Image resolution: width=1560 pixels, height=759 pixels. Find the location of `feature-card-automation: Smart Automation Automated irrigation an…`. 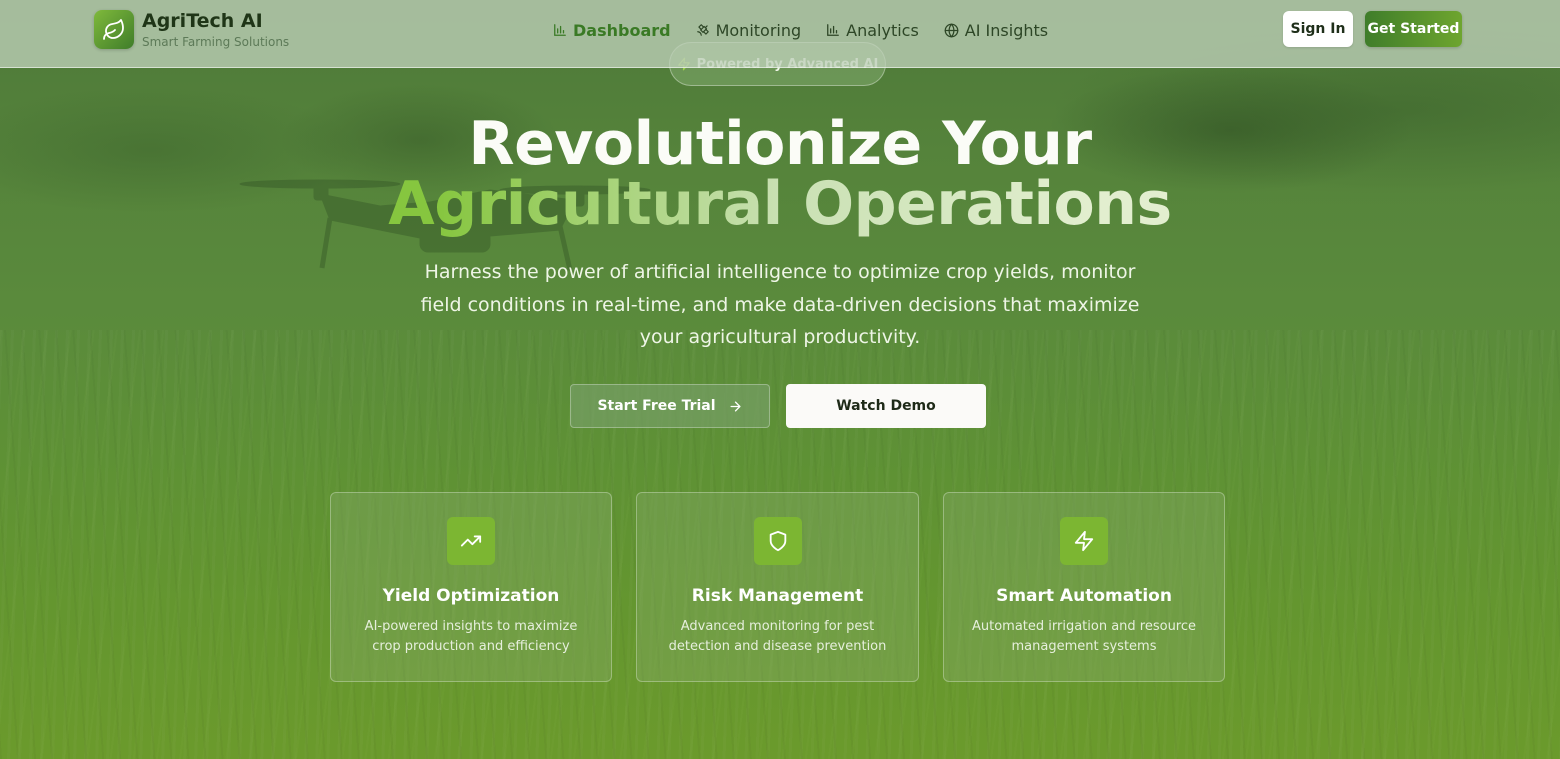

feature-card-automation: Smart Automation Automated irrigation an… is located at coordinates (1084, 587).